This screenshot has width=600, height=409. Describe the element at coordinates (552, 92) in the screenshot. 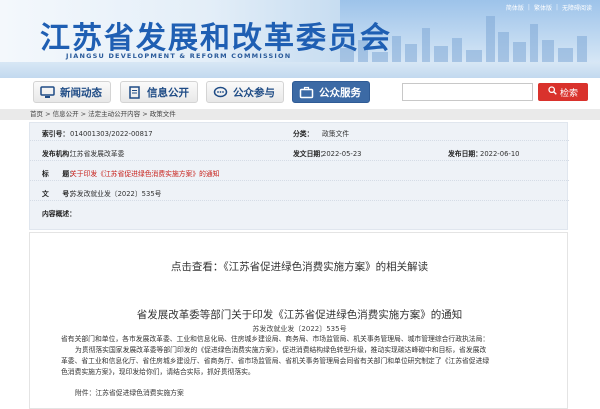

I see `search-icon` at that location.